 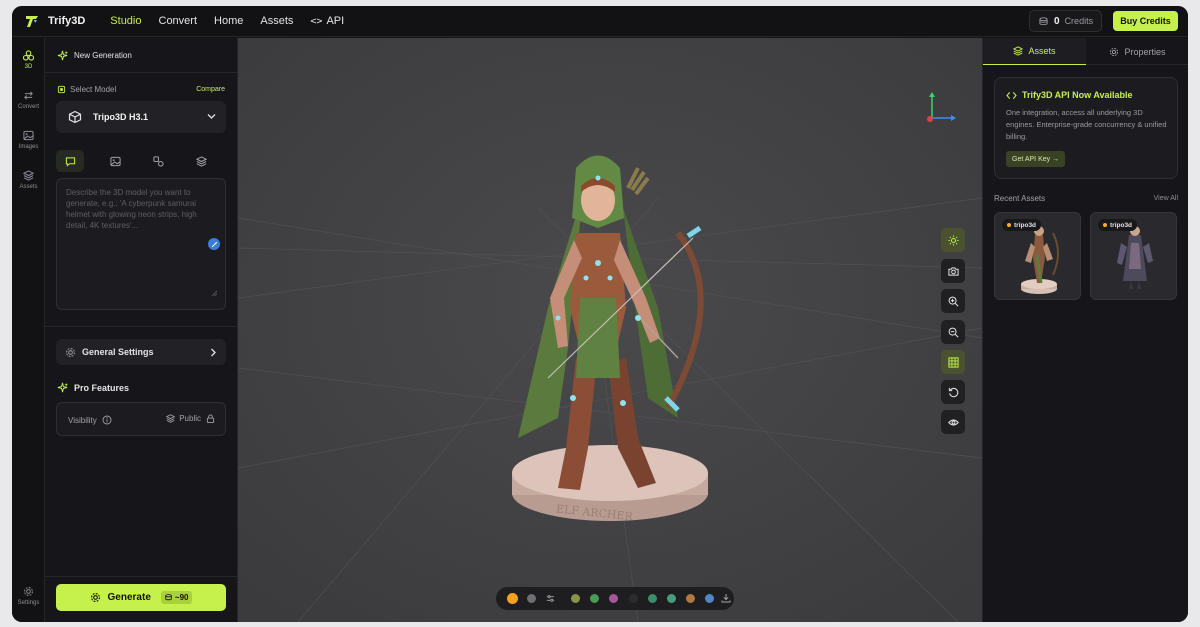 What do you see at coordinates (125, 21) in the screenshot?
I see `nav-studio: Studio` at bounding box center [125, 21].